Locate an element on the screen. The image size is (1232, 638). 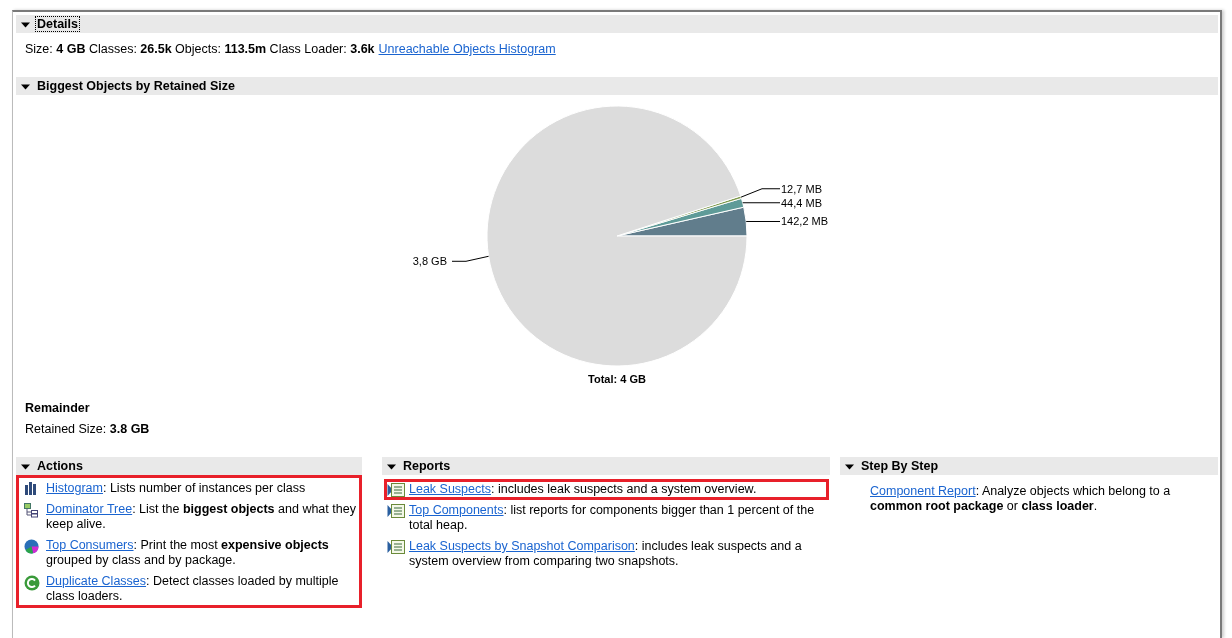
item-description: Duplicate Classes: Detect classes loaded by multiple class loaders. is located at coordinates (193, 589).